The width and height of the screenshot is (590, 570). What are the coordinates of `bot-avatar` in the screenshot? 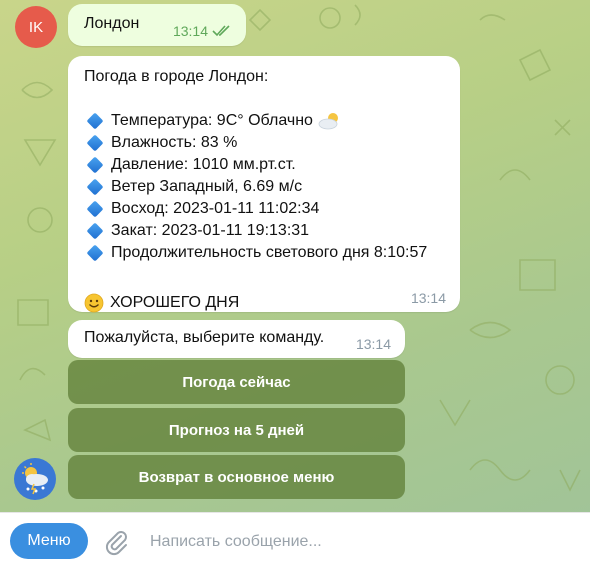 It's located at (35, 479).